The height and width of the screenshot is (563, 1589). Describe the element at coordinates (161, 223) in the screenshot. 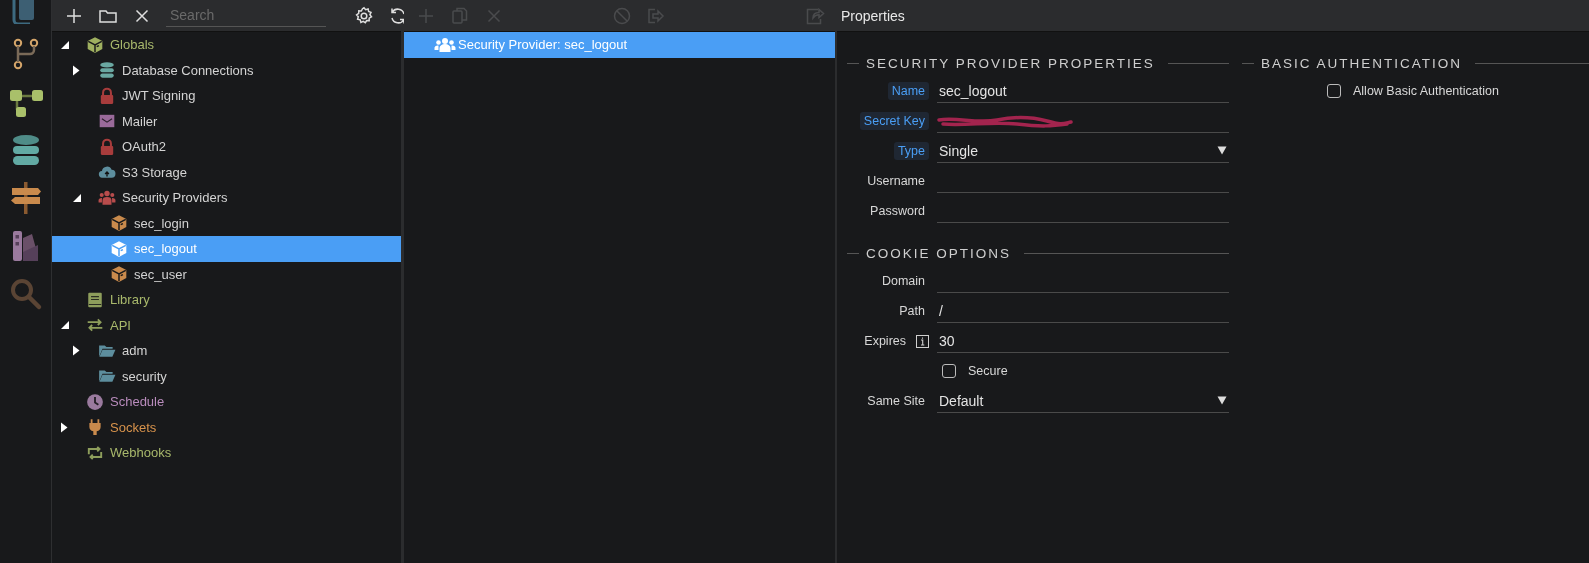

I see `tree-item-label: sec_login` at that location.